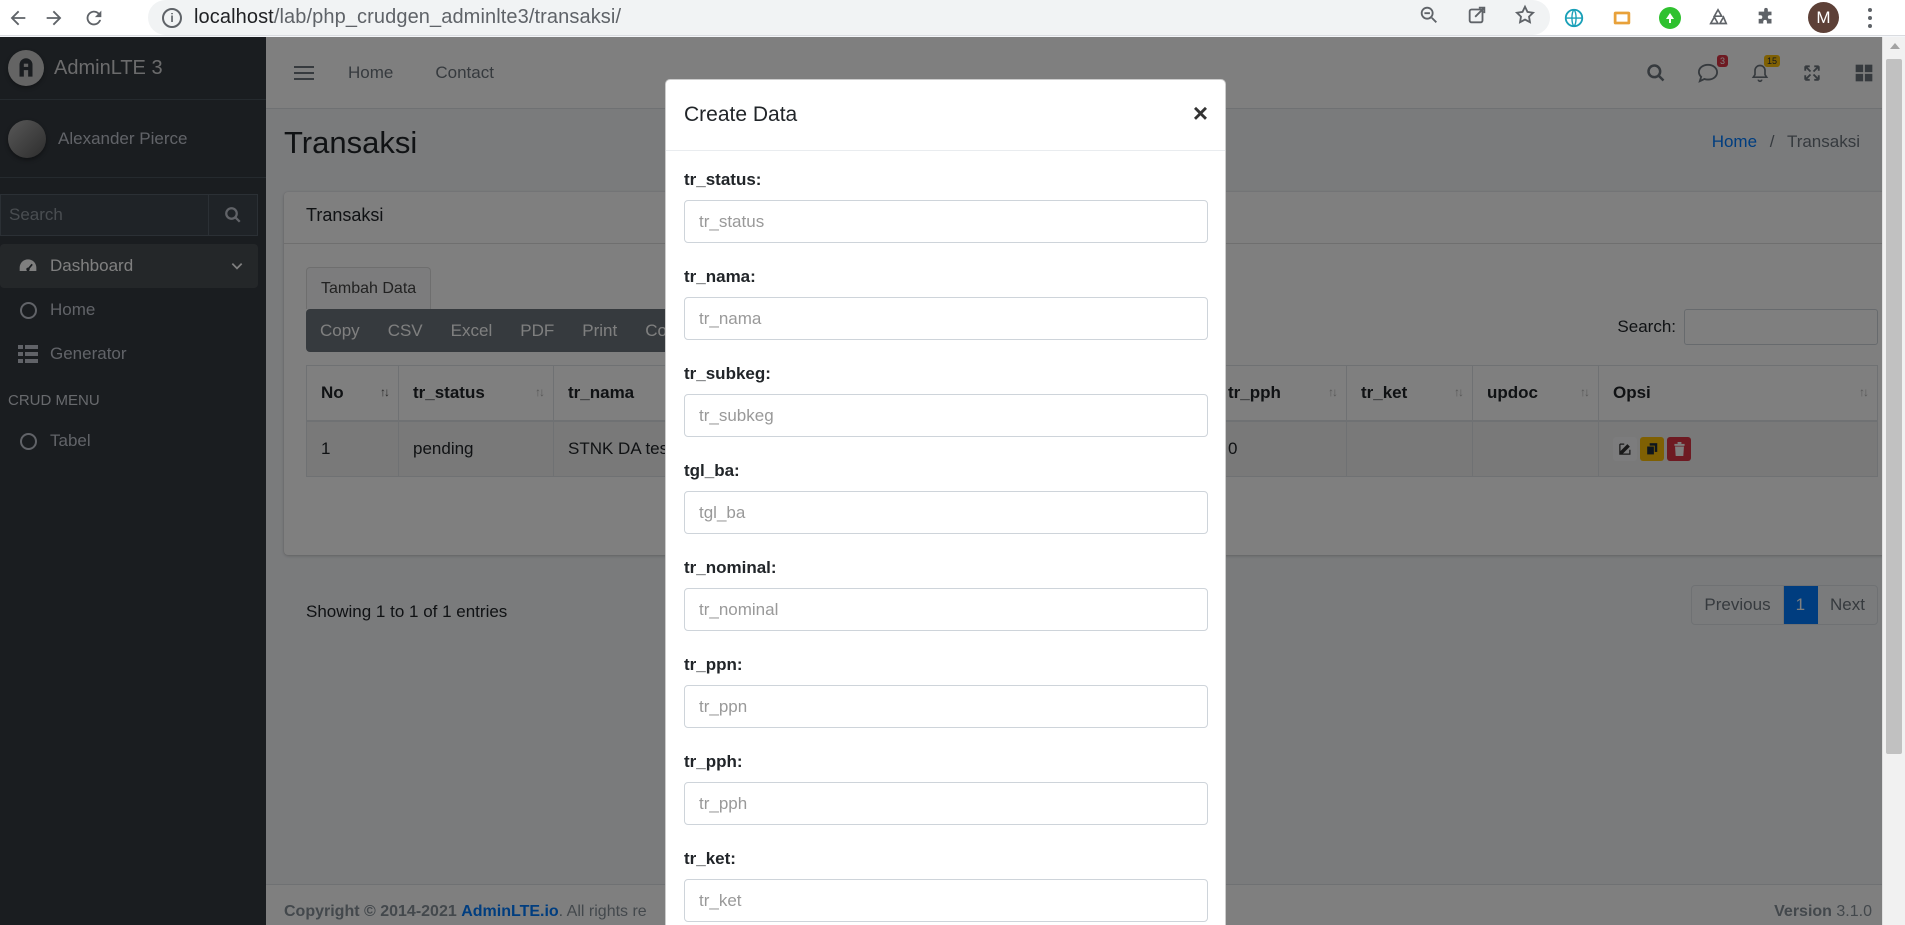 The image size is (1905, 925). Describe the element at coordinates (1525, 17) in the screenshot. I see `bookmark-star-icon` at that location.